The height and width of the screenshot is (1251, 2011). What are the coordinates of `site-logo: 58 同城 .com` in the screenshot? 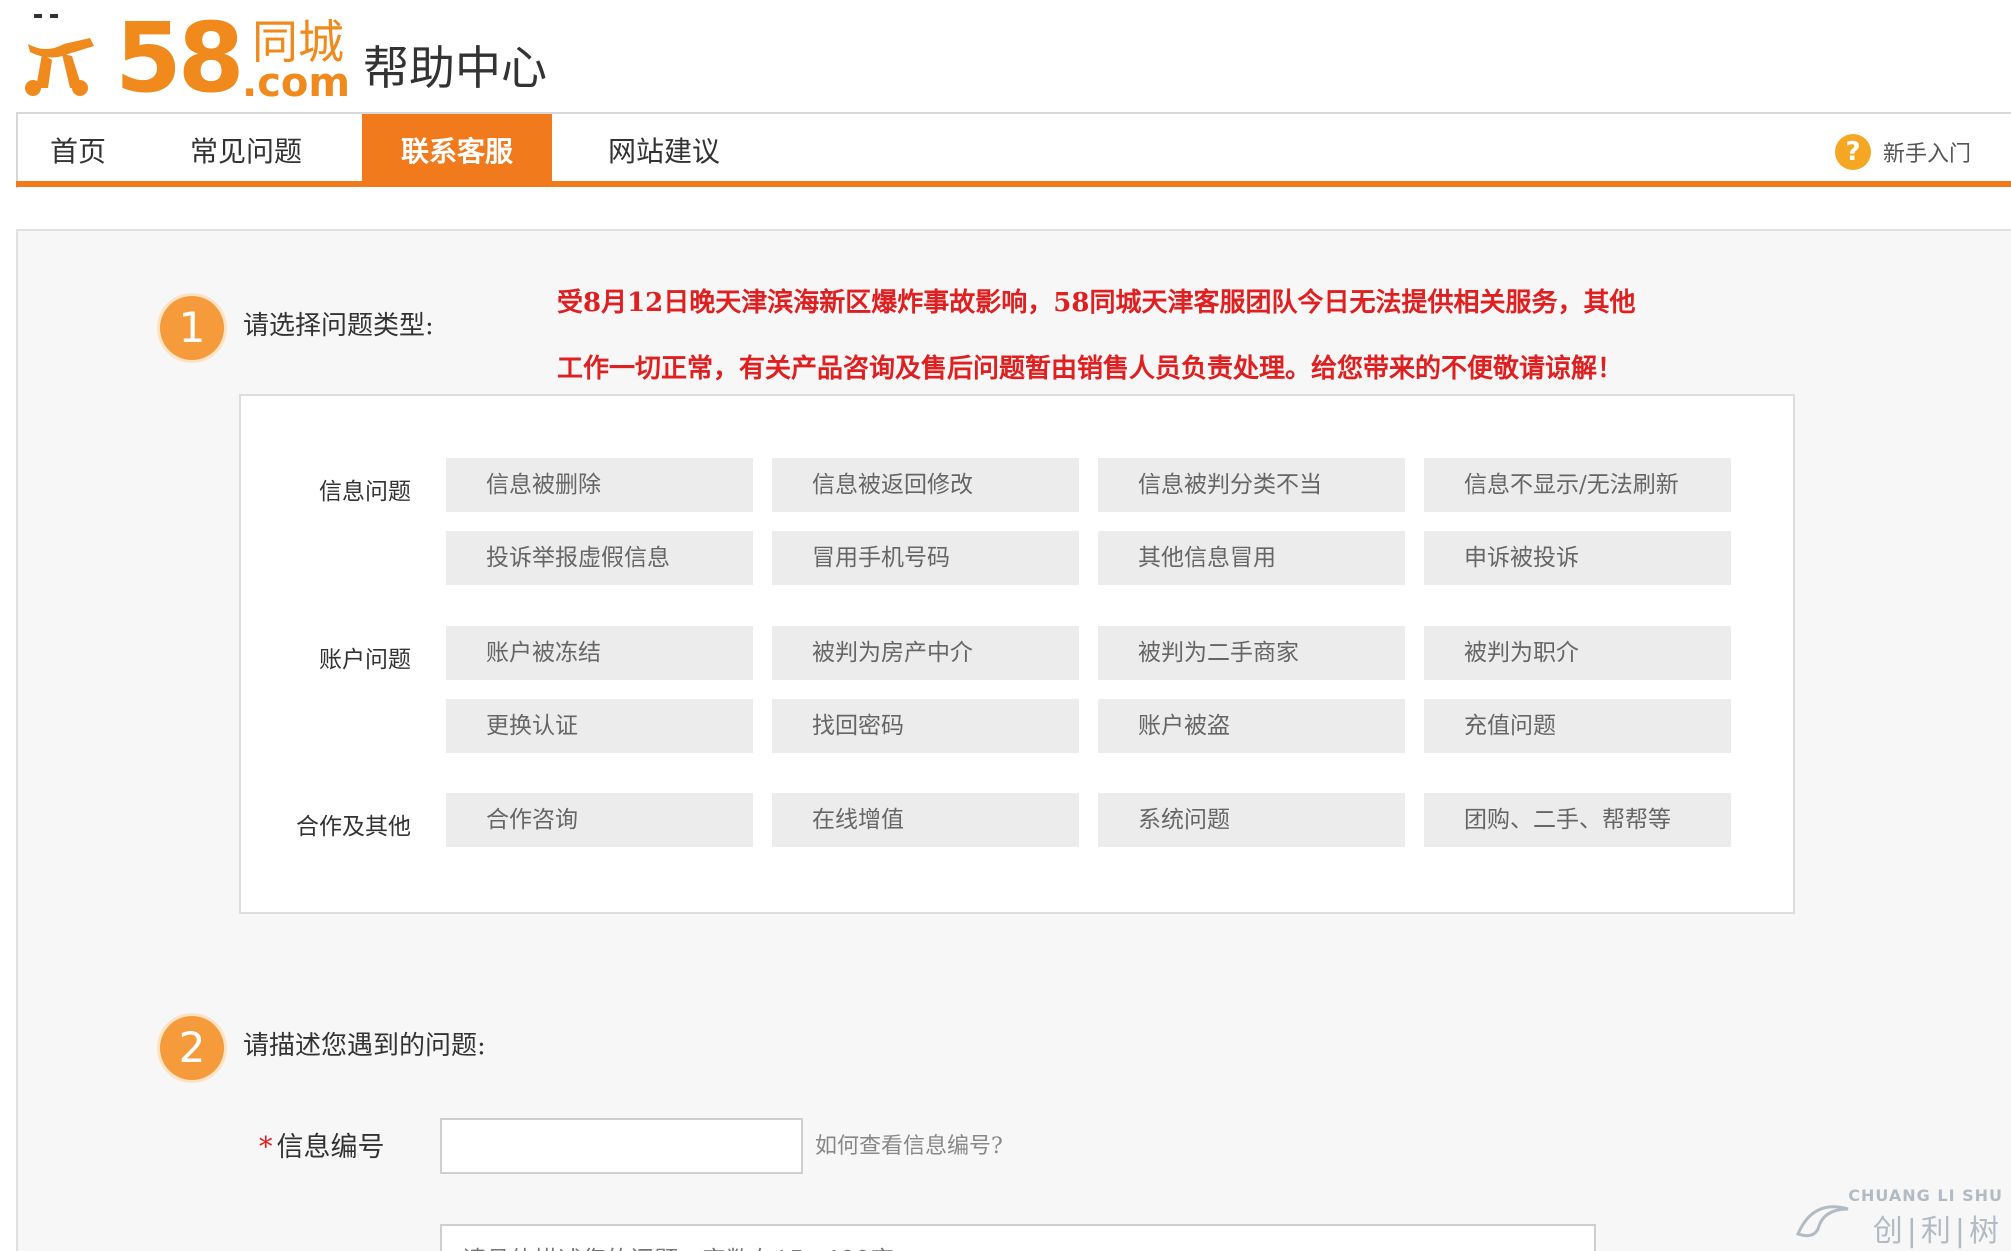 It's located at (190, 58).